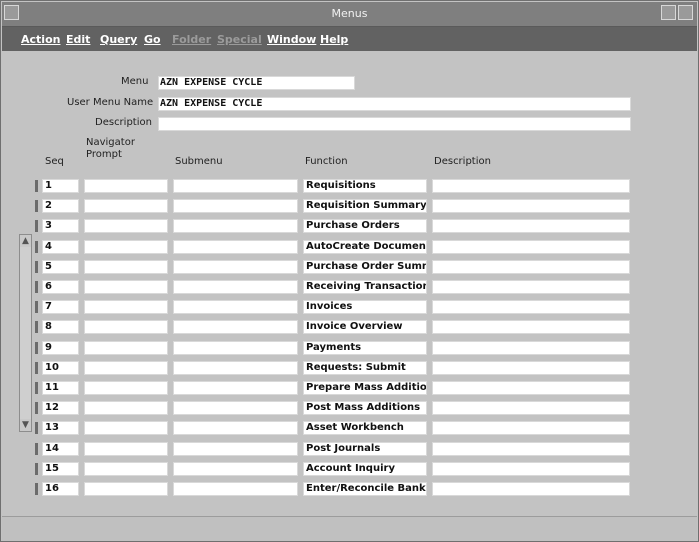  What do you see at coordinates (365, 206) in the screenshot?
I see `function-cell: Requisition Summary` at bounding box center [365, 206].